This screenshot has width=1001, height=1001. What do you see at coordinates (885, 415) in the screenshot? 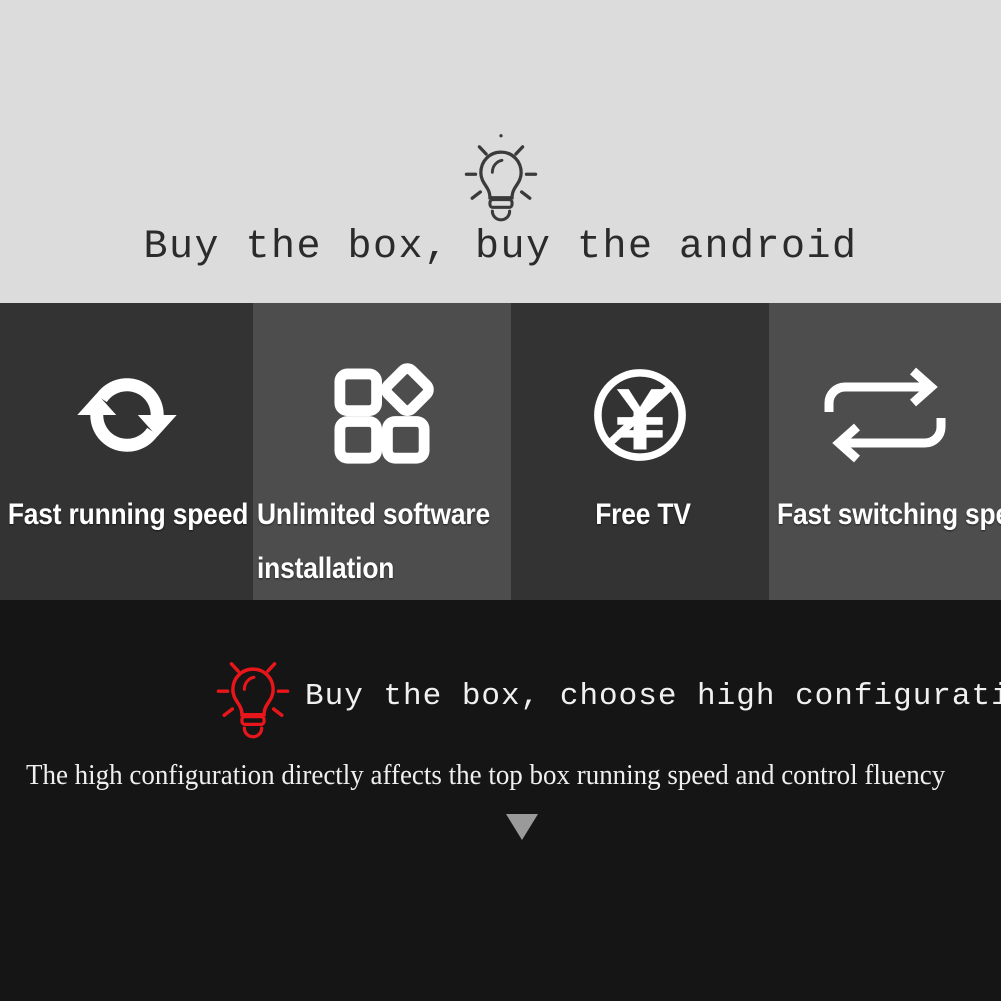
I see `switch-arrows-icon` at bounding box center [885, 415].